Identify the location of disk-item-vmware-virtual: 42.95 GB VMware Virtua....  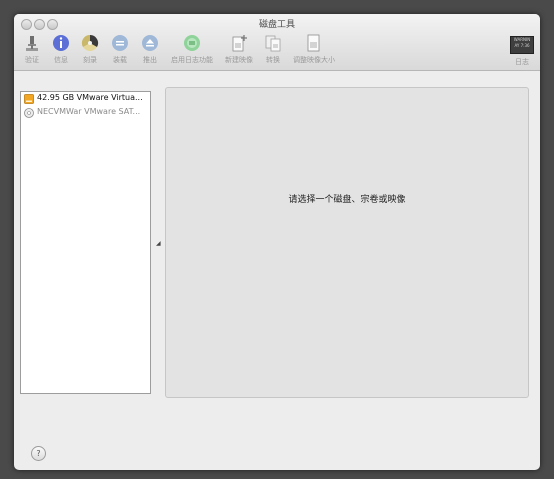
(85, 99).